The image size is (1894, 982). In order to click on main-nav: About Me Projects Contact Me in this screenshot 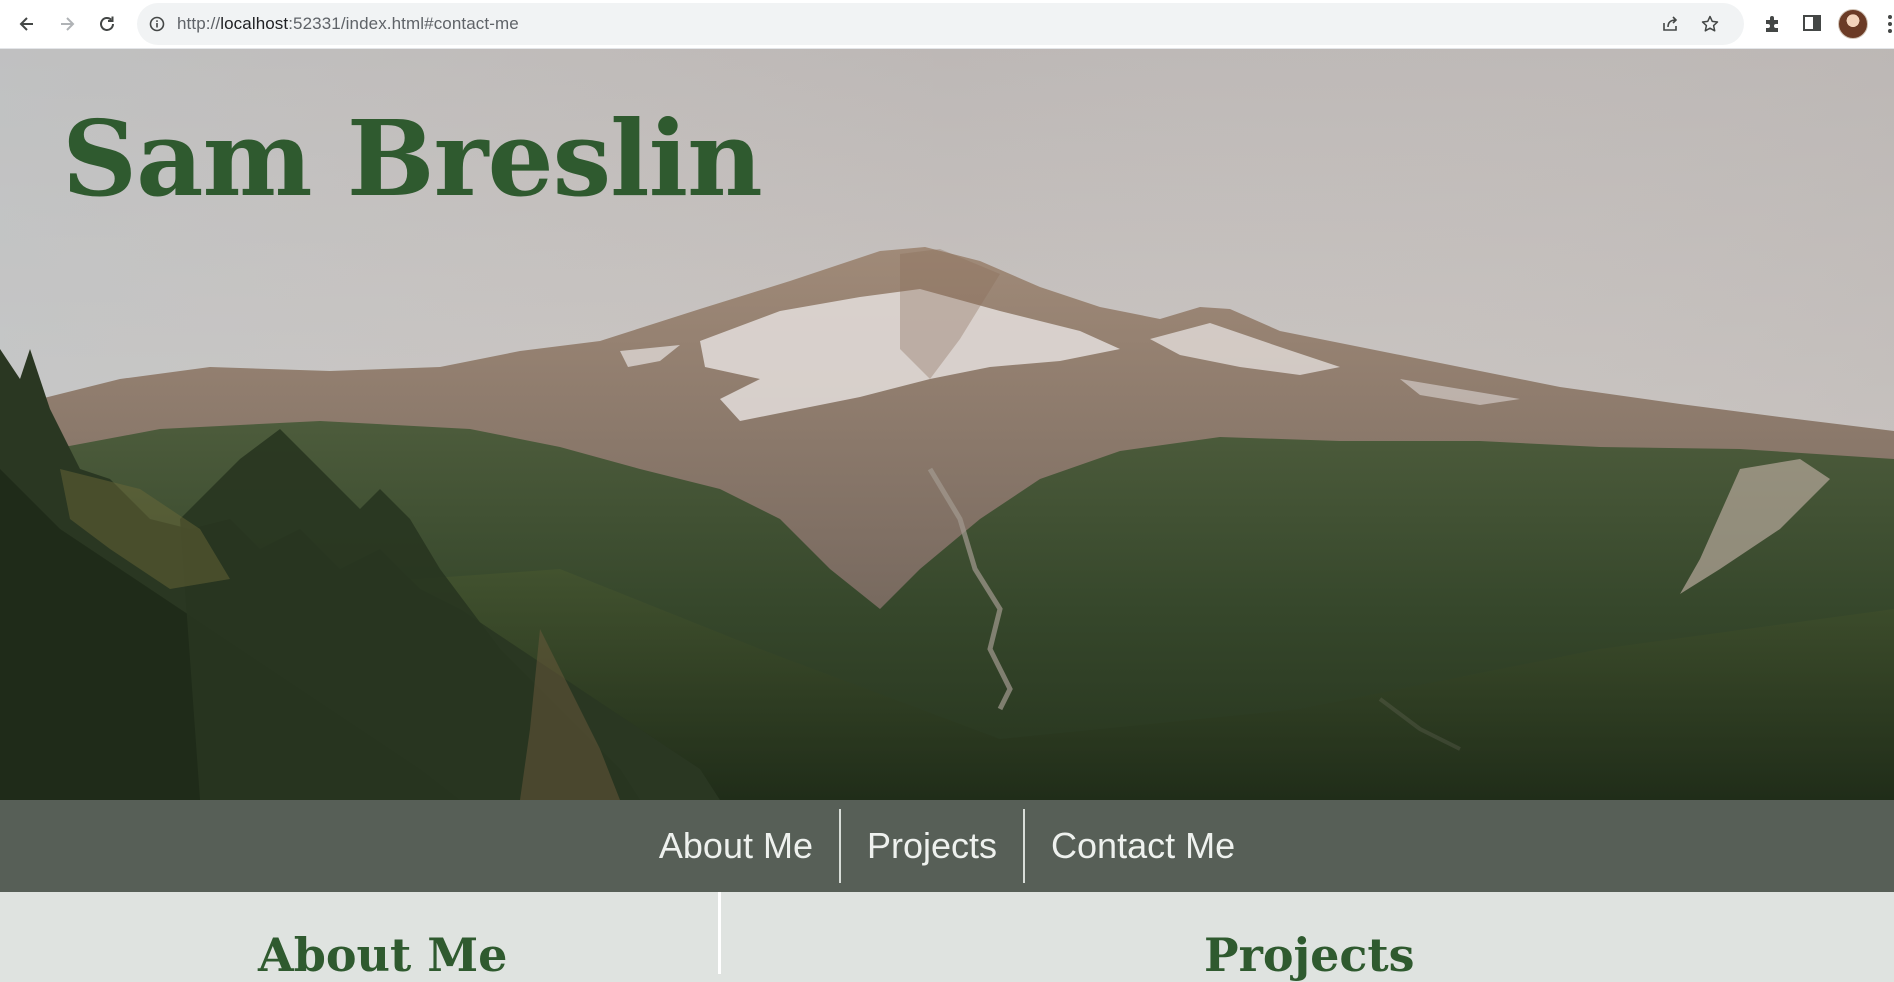, I will do `click(947, 846)`.